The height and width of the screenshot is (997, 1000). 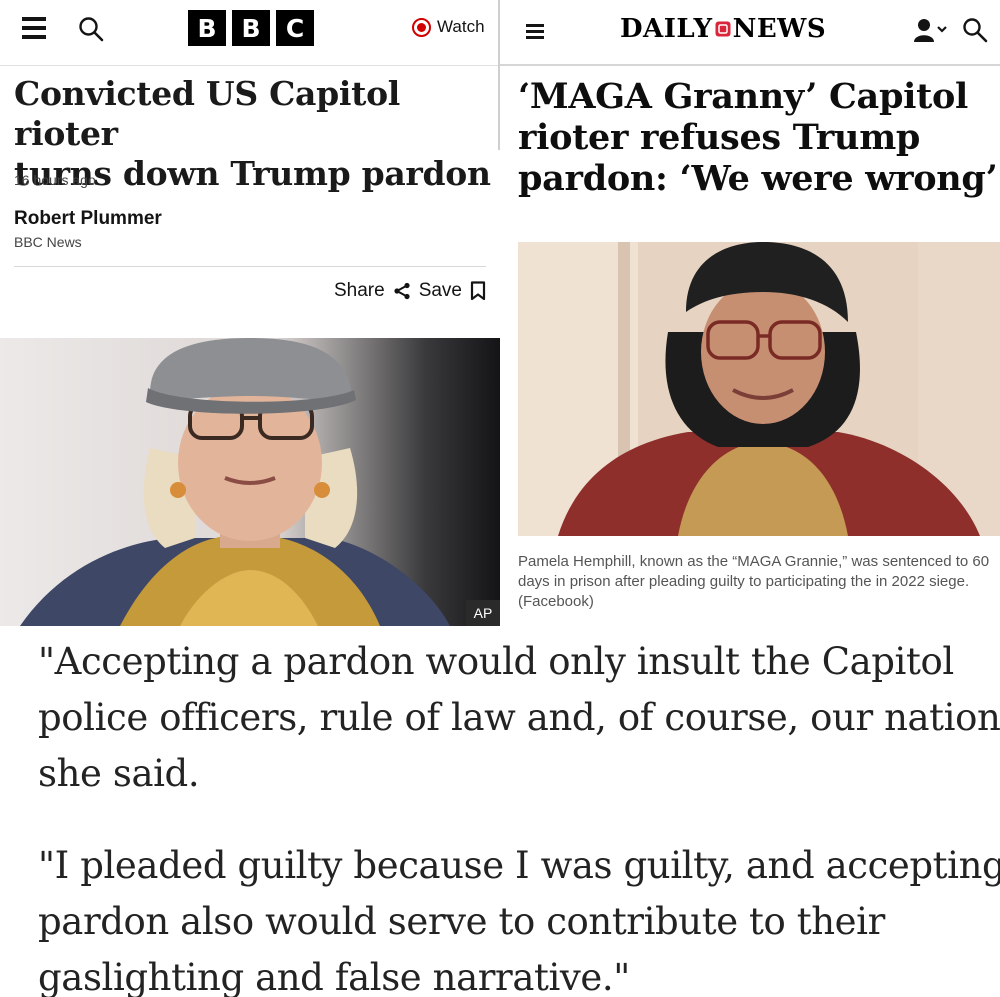 I want to click on save-label: Save, so click(x=440, y=290).